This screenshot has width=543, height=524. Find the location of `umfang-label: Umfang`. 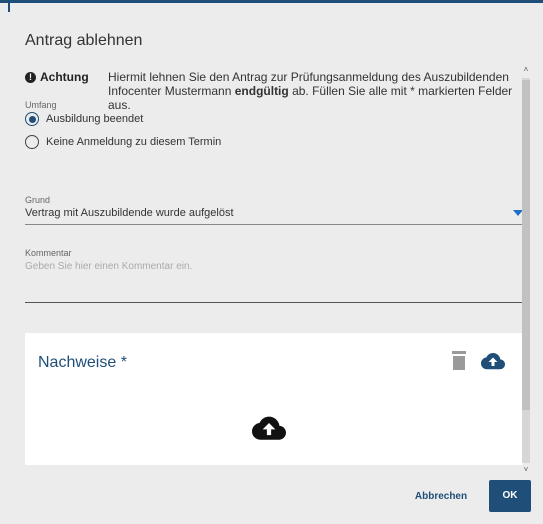

umfang-label: Umfang is located at coordinates (41, 105).